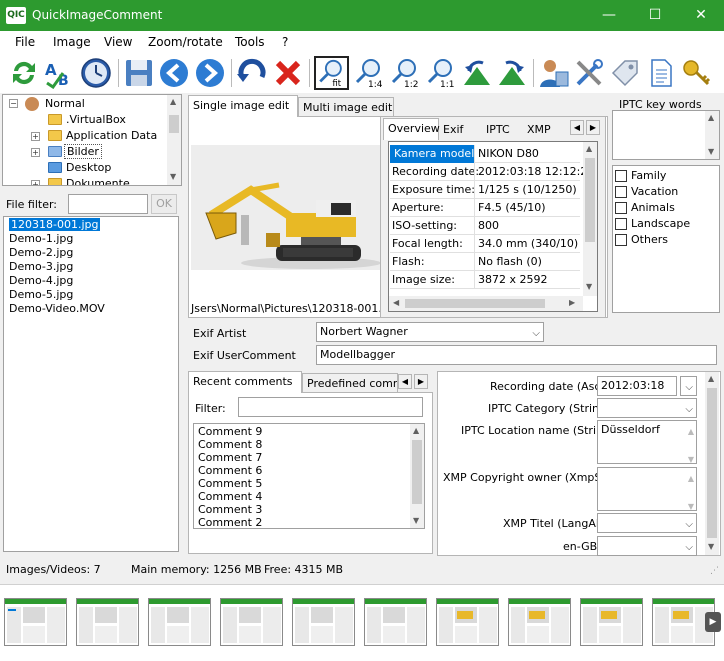 Image resolution: width=724 pixels, height=661 pixels. Describe the element at coordinates (590, 219) in the screenshot. I see `overview-vscrollbar: ▲ ▼` at that location.